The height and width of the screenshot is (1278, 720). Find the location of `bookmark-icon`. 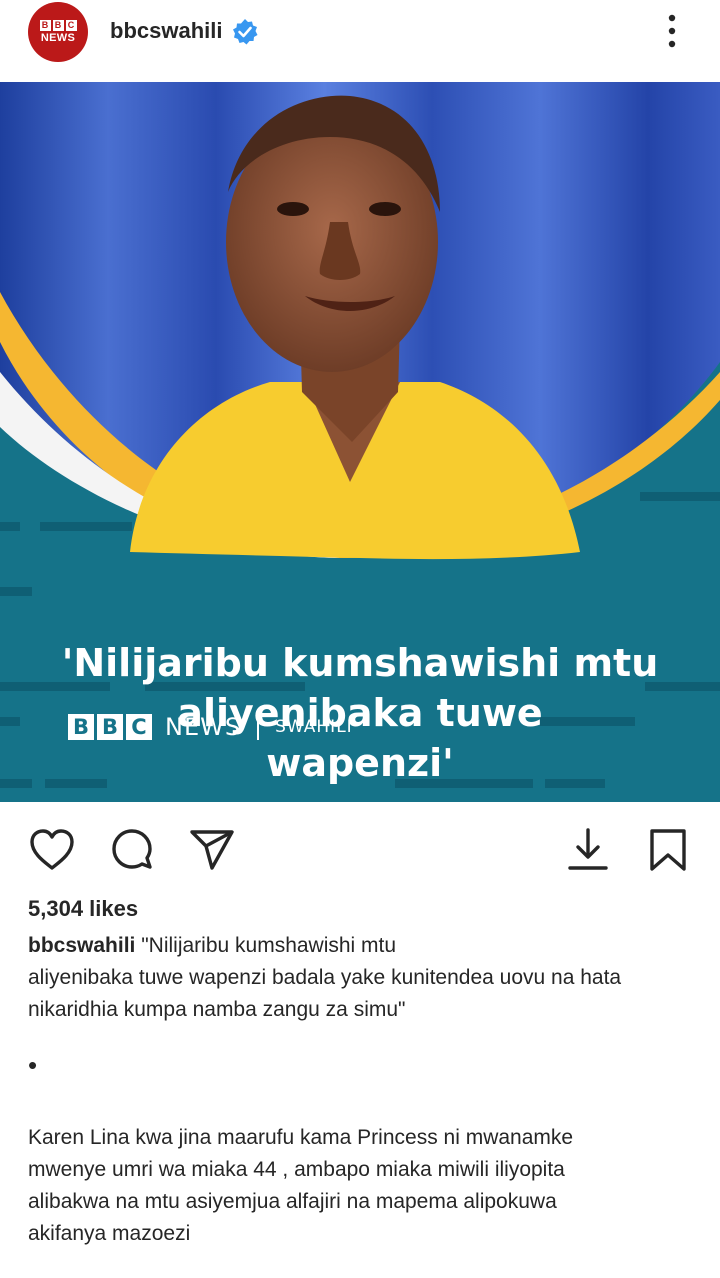

bookmark-icon is located at coordinates (668, 850).